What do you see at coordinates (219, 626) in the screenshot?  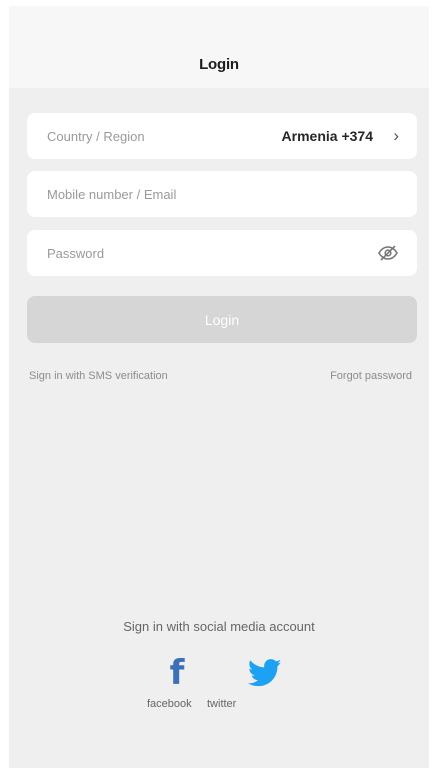 I see `social-signin-title: Sign in with social media account` at bounding box center [219, 626].